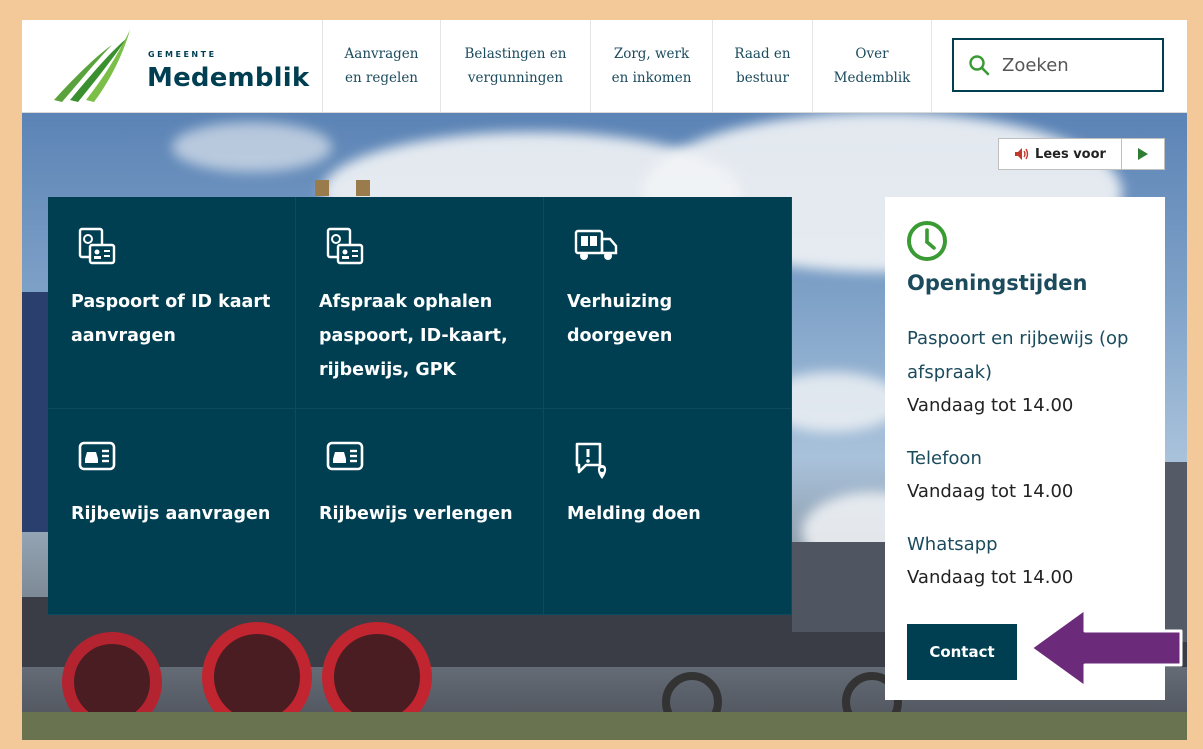 The image size is (1203, 749). I want to click on opening-item-line: afspraak), so click(950, 372).